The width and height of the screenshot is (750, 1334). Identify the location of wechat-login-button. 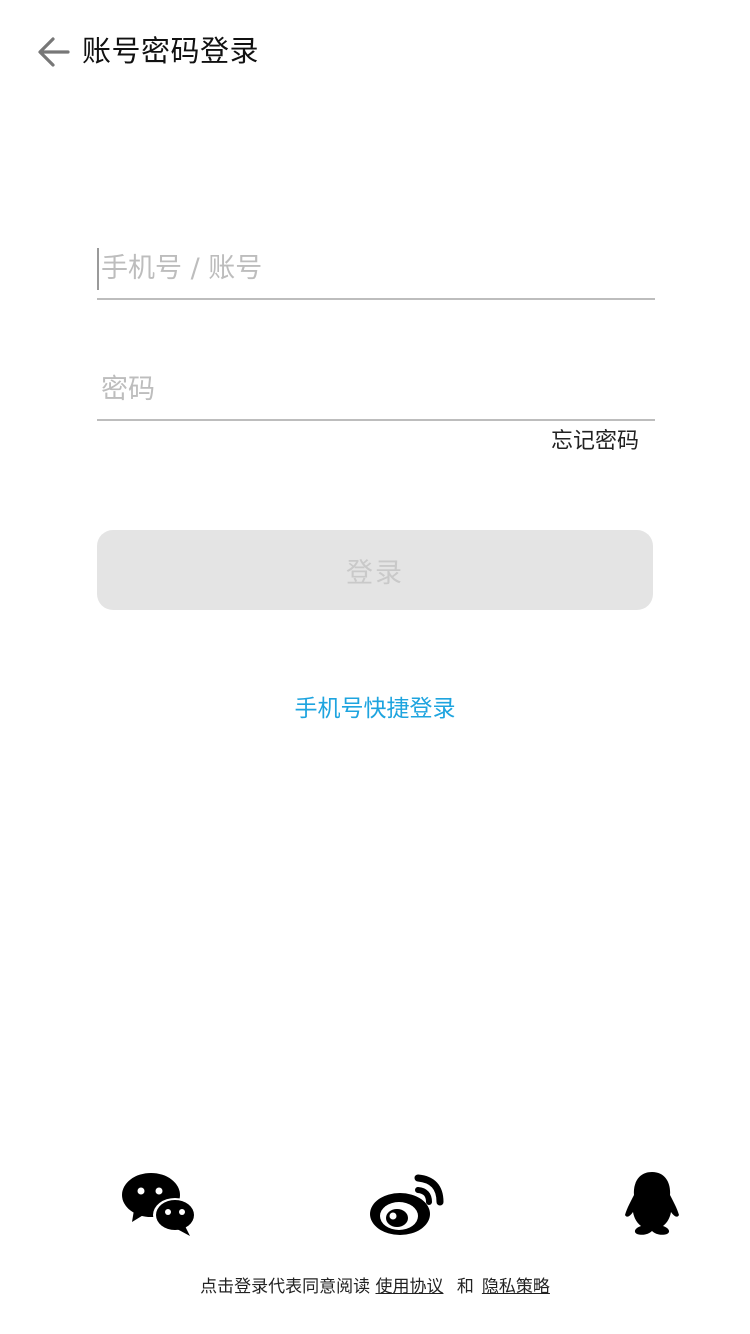
(159, 1204).